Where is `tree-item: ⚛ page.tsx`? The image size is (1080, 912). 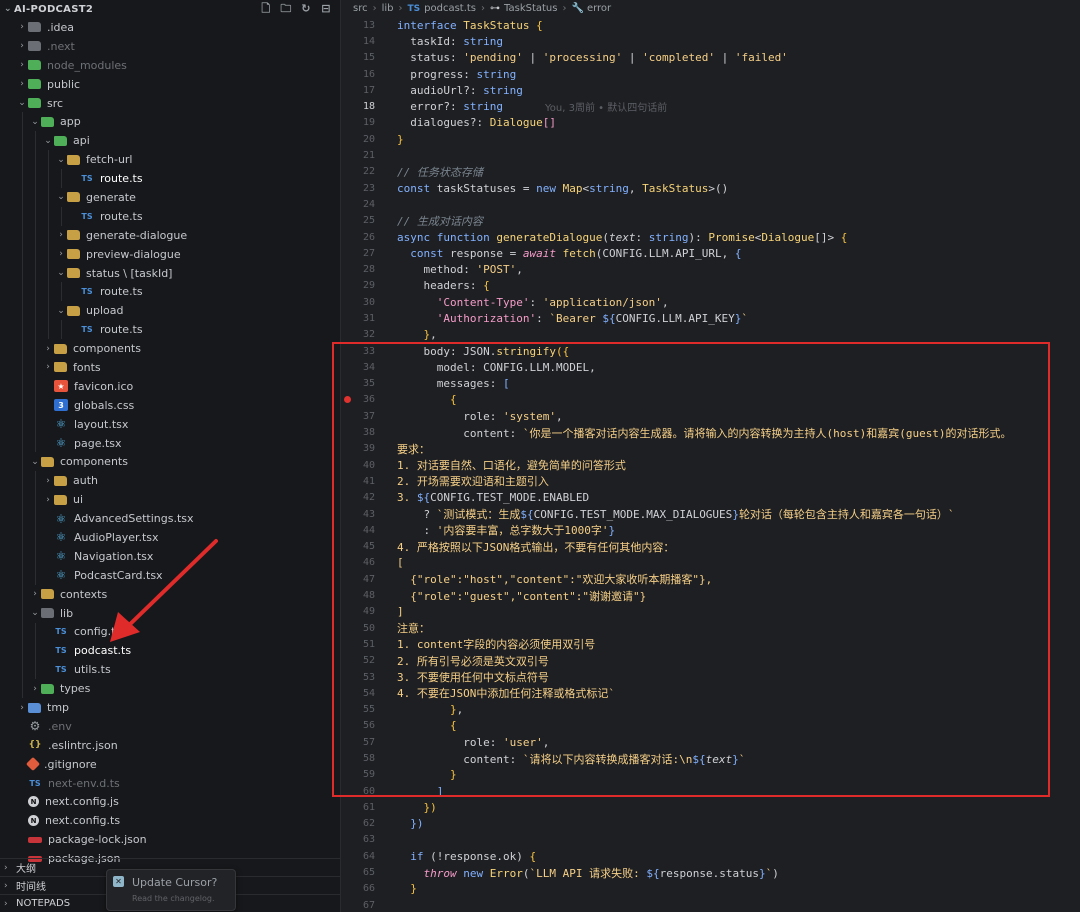
tree-item: ⚛ page.tsx is located at coordinates (170, 443).